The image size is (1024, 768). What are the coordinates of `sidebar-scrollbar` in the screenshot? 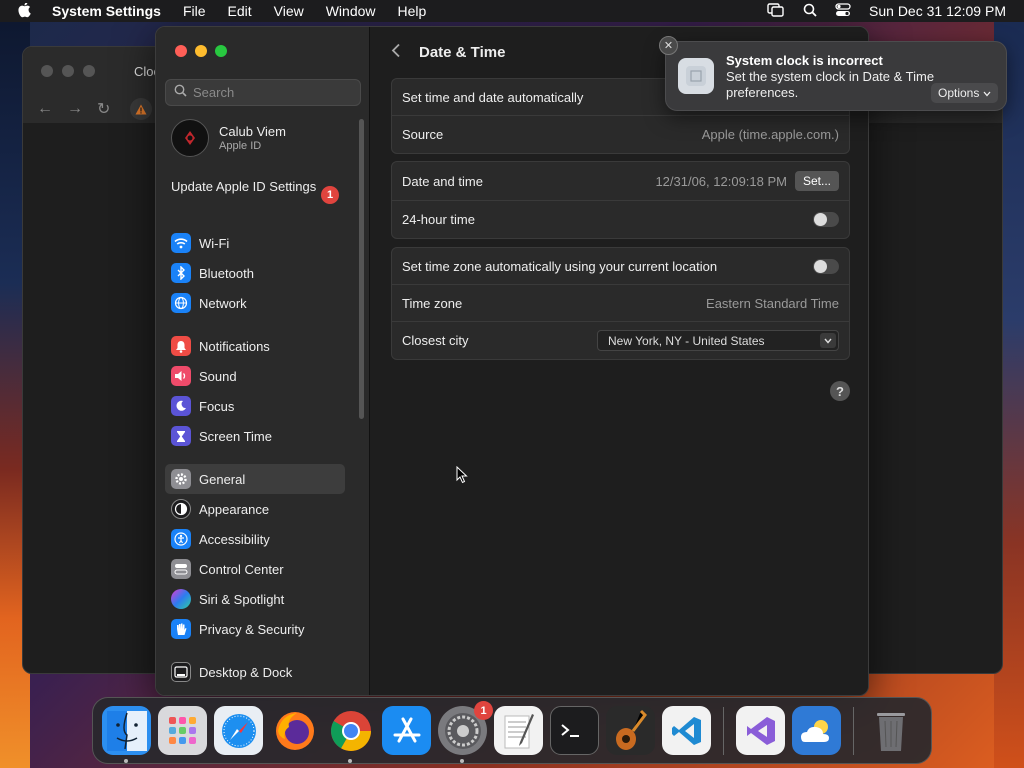 It's located at (361, 269).